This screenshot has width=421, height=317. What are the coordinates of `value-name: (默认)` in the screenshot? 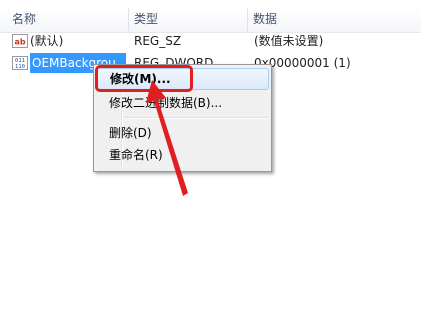 It's located at (47, 41).